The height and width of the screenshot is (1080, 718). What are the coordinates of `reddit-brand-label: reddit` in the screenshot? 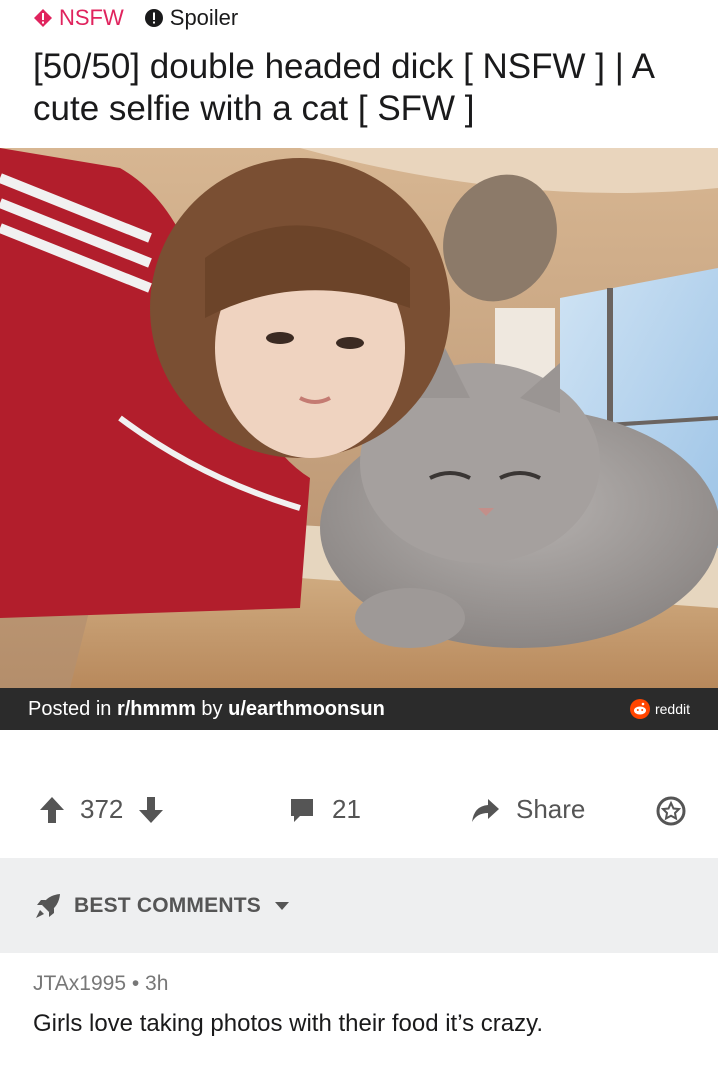 It's located at (672, 709).